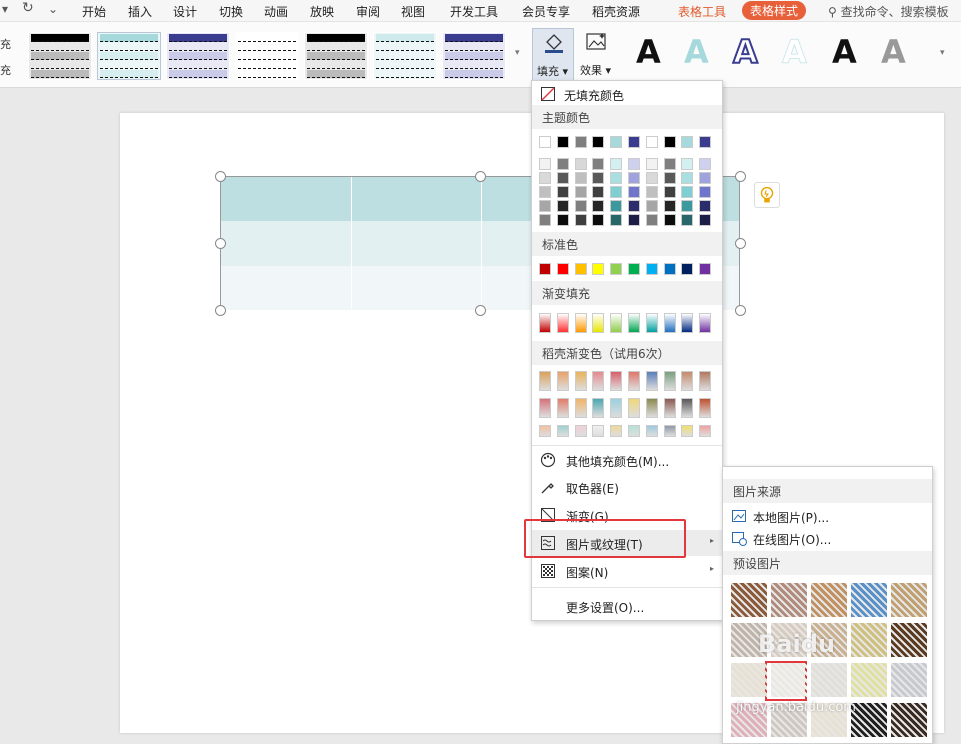 Image resolution: width=961 pixels, height=744 pixels. Describe the element at coordinates (546, 11) in the screenshot. I see `tab-member: 会员专享` at that location.